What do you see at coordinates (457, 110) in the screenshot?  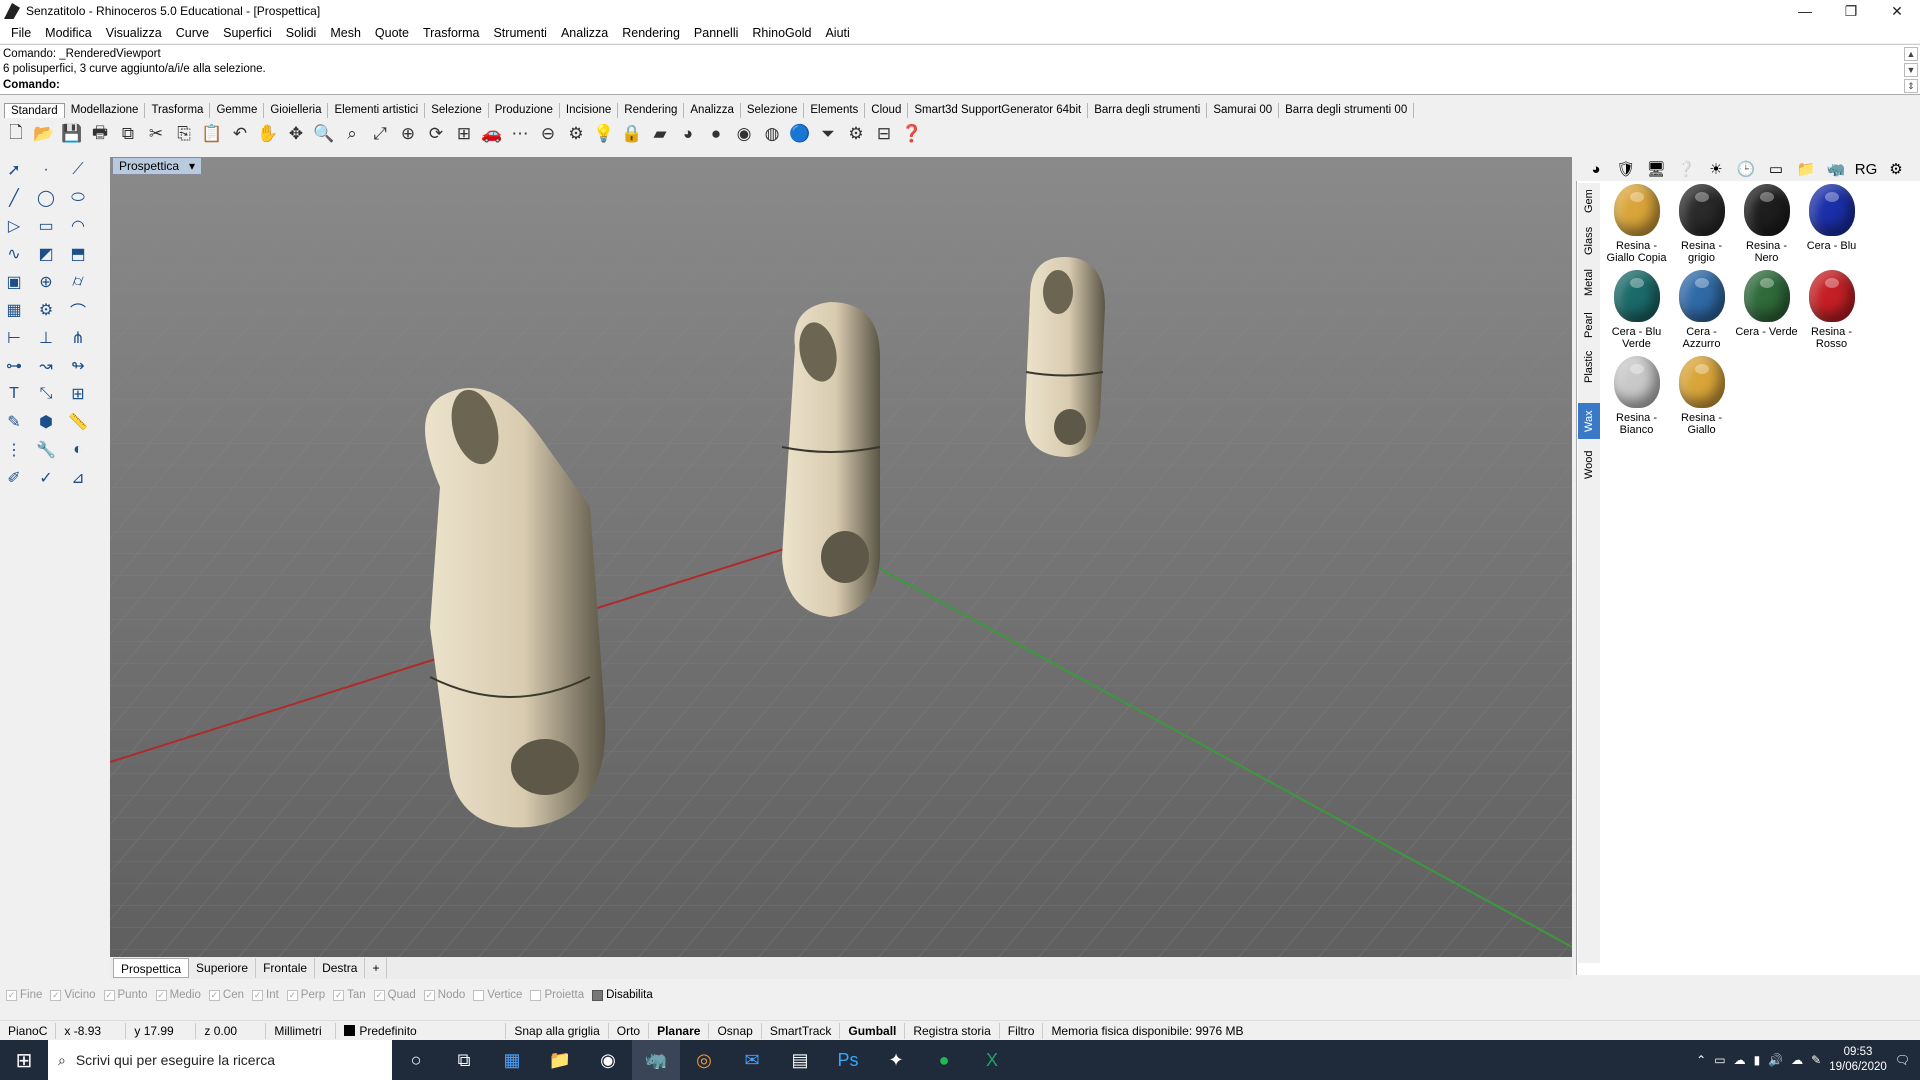 I see `tab-selezione: Selezione` at bounding box center [457, 110].